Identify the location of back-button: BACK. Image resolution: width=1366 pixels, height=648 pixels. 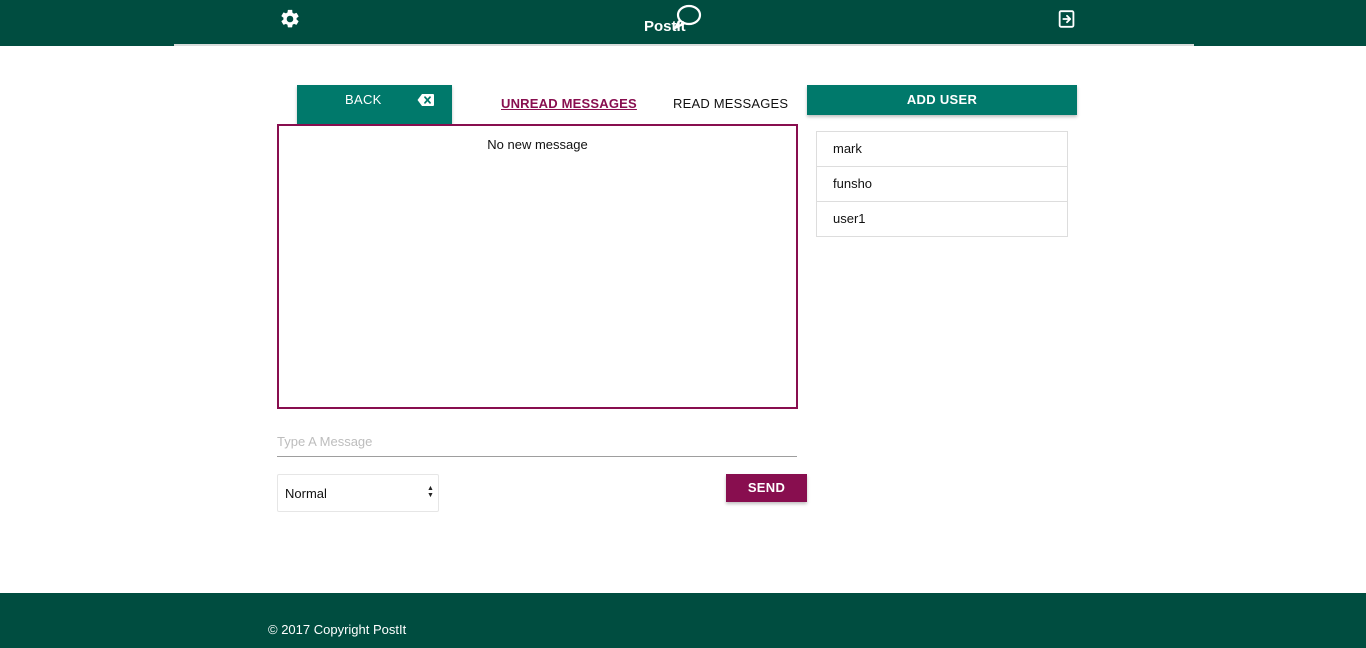
(374, 104).